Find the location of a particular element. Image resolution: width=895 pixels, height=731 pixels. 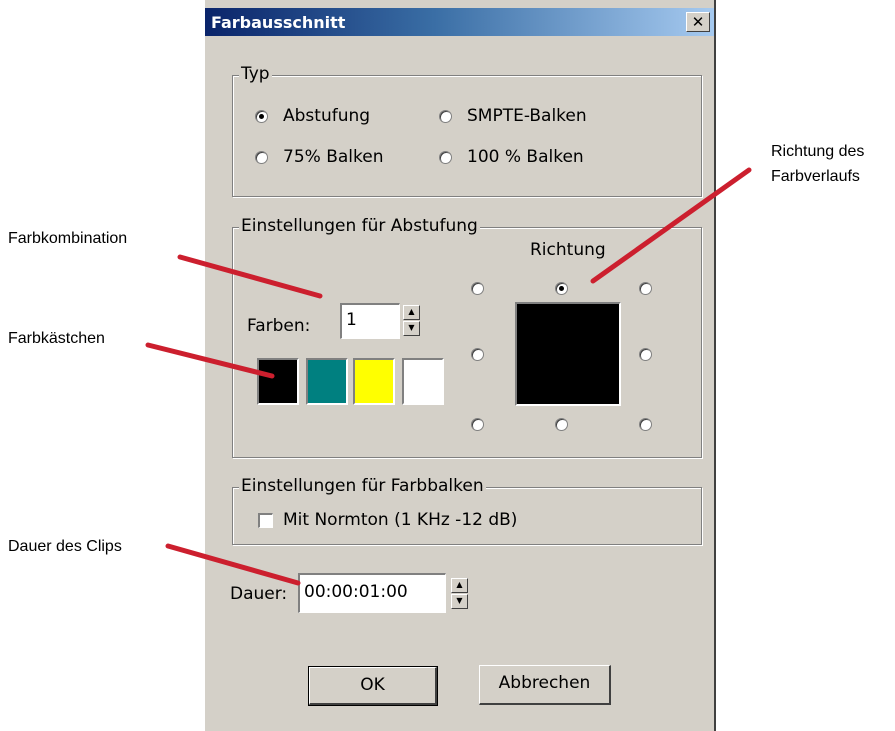

radio-smpte-bars-label: SMPTE-Balken is located at coordinates (527, 116).